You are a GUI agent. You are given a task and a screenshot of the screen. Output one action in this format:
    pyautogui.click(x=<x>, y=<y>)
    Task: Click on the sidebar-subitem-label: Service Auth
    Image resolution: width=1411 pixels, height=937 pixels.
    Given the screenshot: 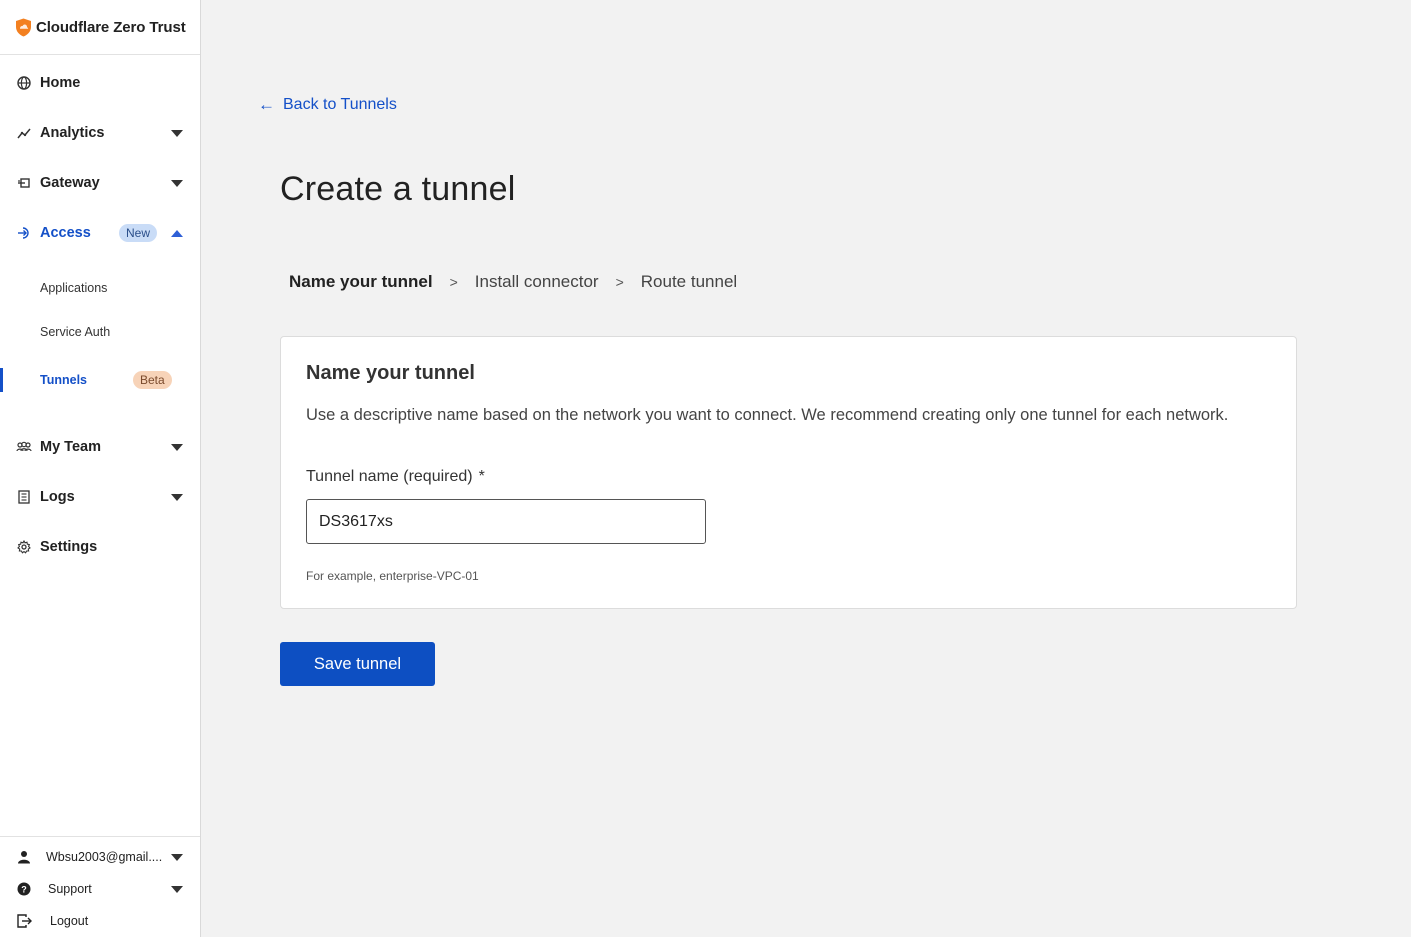 What is the action you would take?
    pyautogui.click(x=75, y=332)
    